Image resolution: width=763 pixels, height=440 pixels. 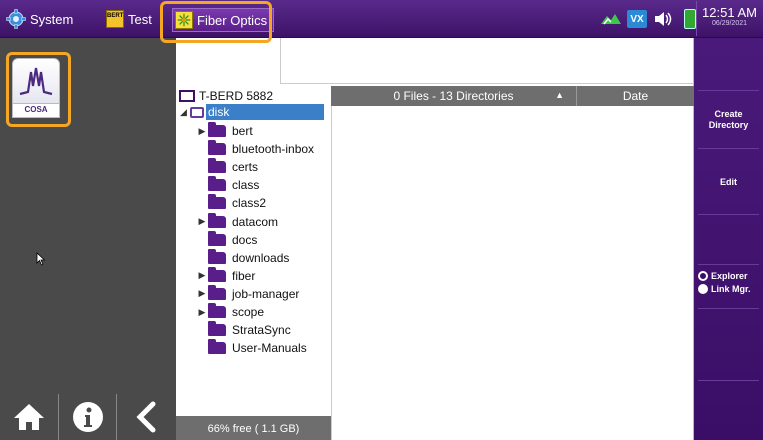 What do you see at coordinates (723, 276) in the screenshot?
I see `radio-explorer: Explorer` at bounding box center [723, 276].